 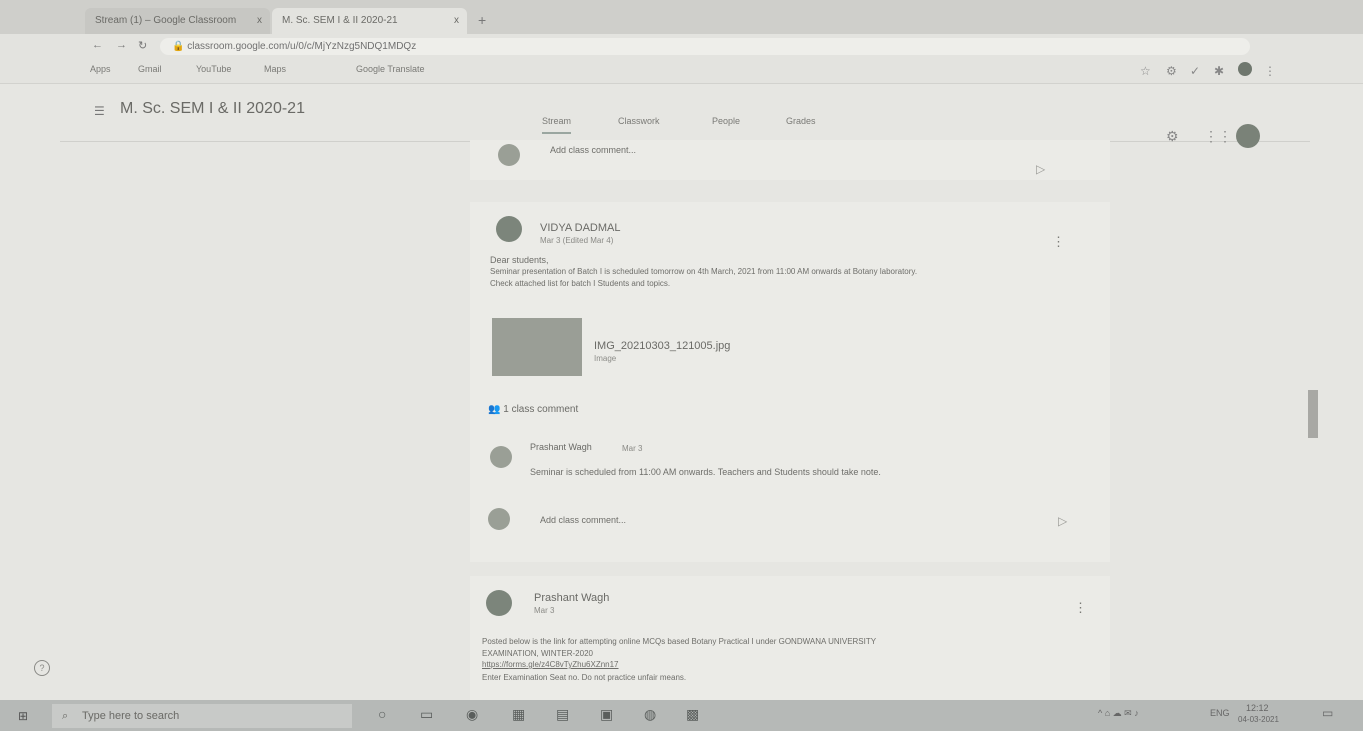 I want to click on comment-date: Mar 3, so click(x=632, y=448).